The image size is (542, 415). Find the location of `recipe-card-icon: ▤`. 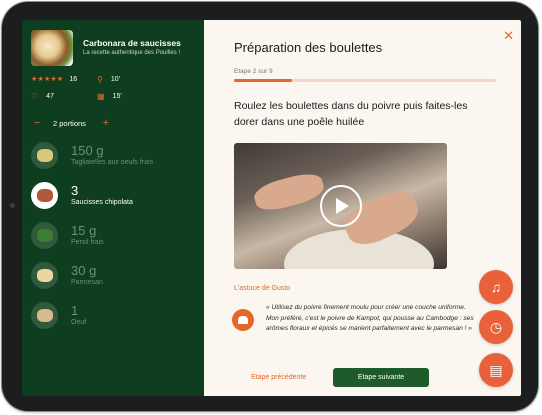

recipe-card-icon: ▤ is located at coordinates (496, 369).